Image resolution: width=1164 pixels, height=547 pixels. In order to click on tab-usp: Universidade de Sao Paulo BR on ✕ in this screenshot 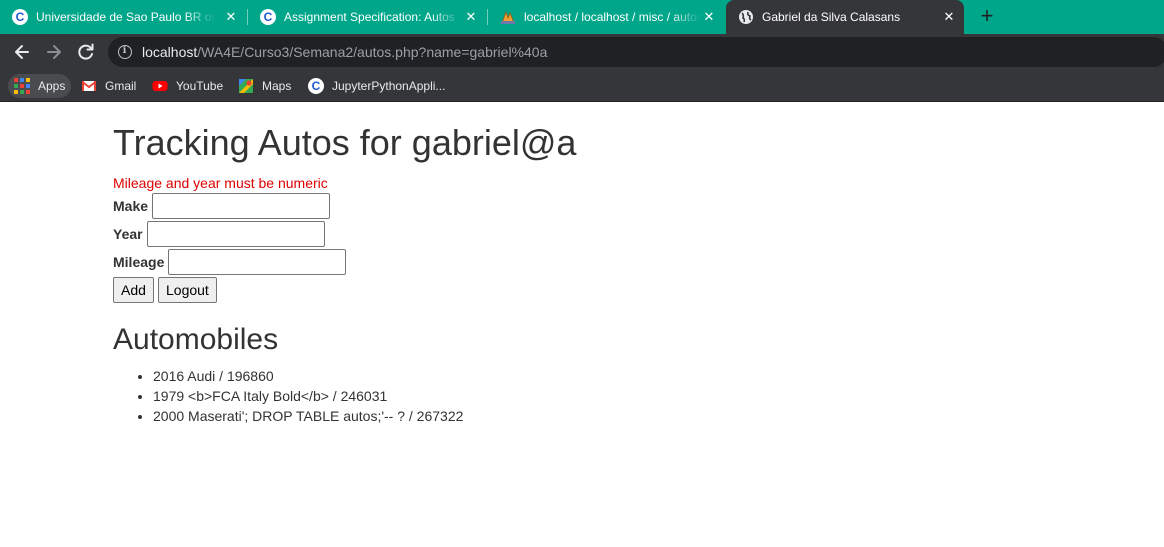, I will do `click(123, 17)`.